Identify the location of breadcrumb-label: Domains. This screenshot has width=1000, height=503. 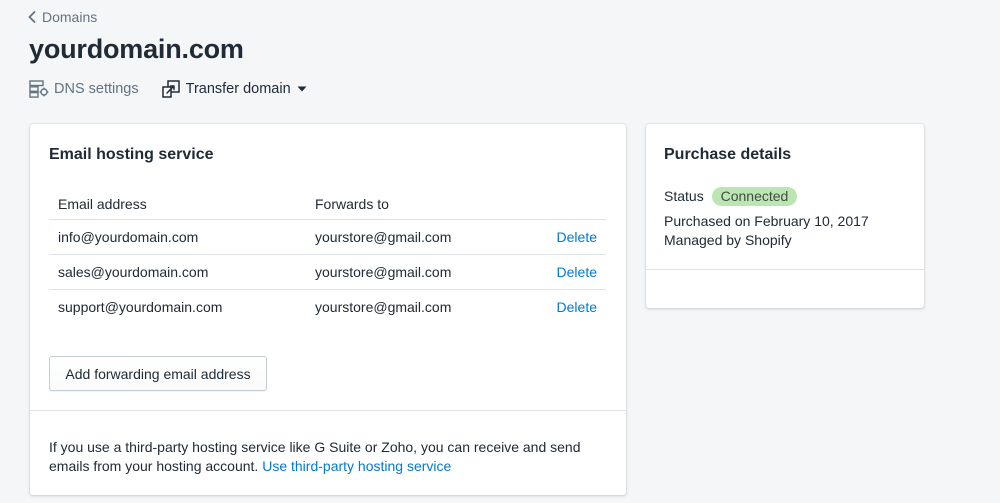
(70, 17).